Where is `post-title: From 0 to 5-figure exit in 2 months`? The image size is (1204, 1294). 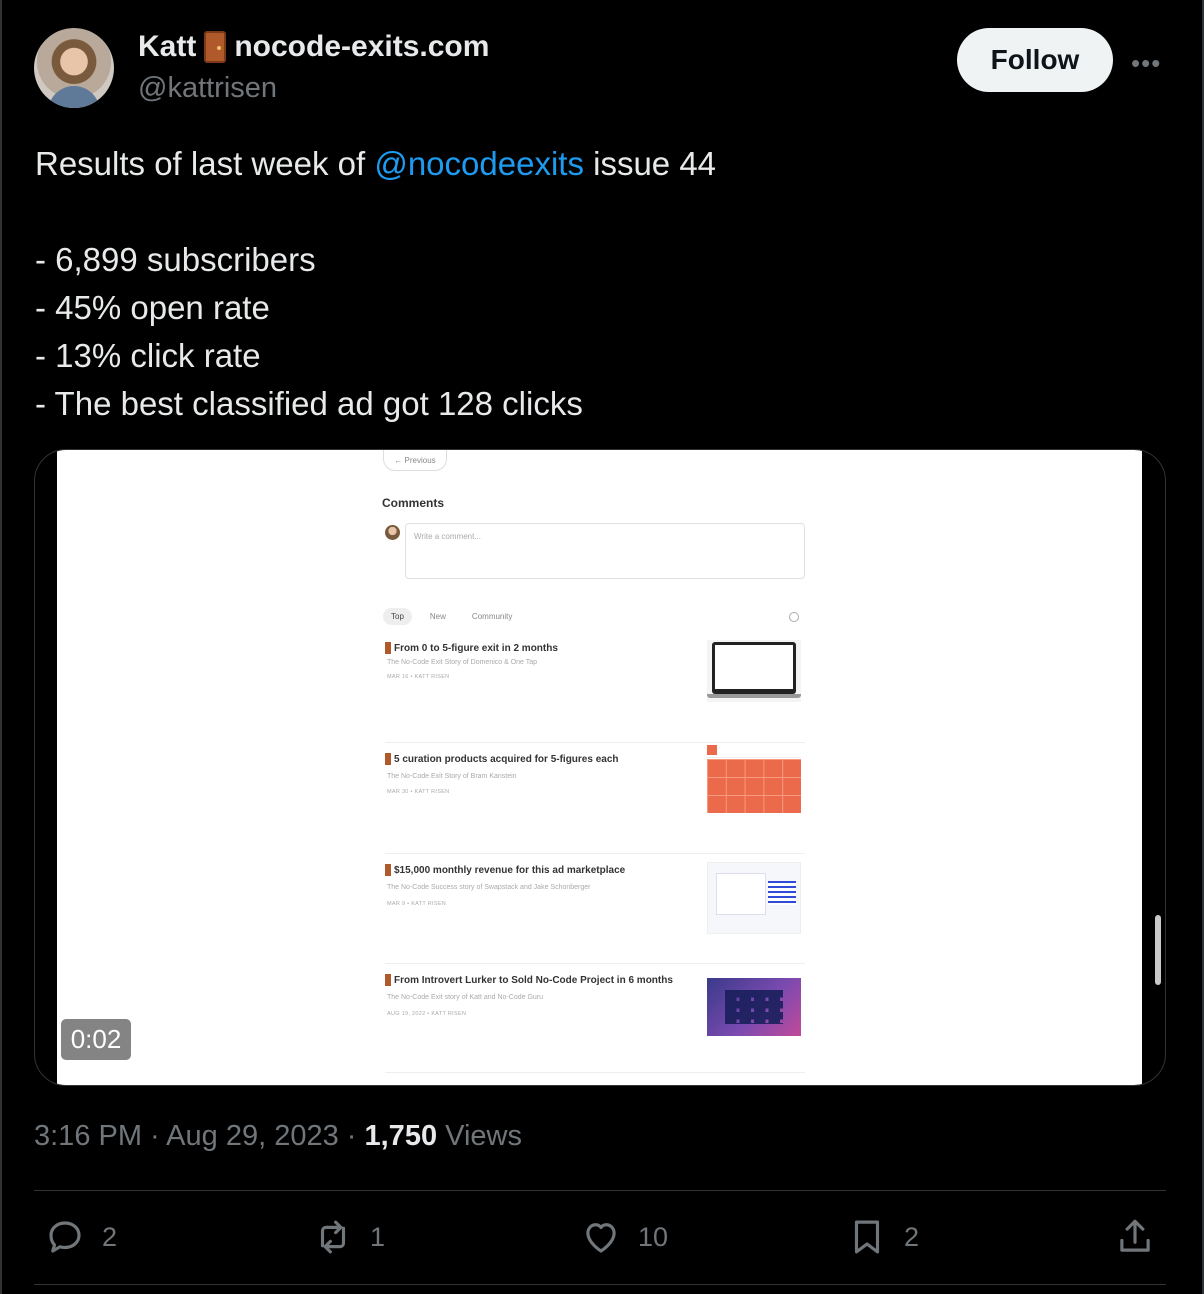 post-title: From 0 to 5-figure exit in 2 months is located at coordinates (471, 648).